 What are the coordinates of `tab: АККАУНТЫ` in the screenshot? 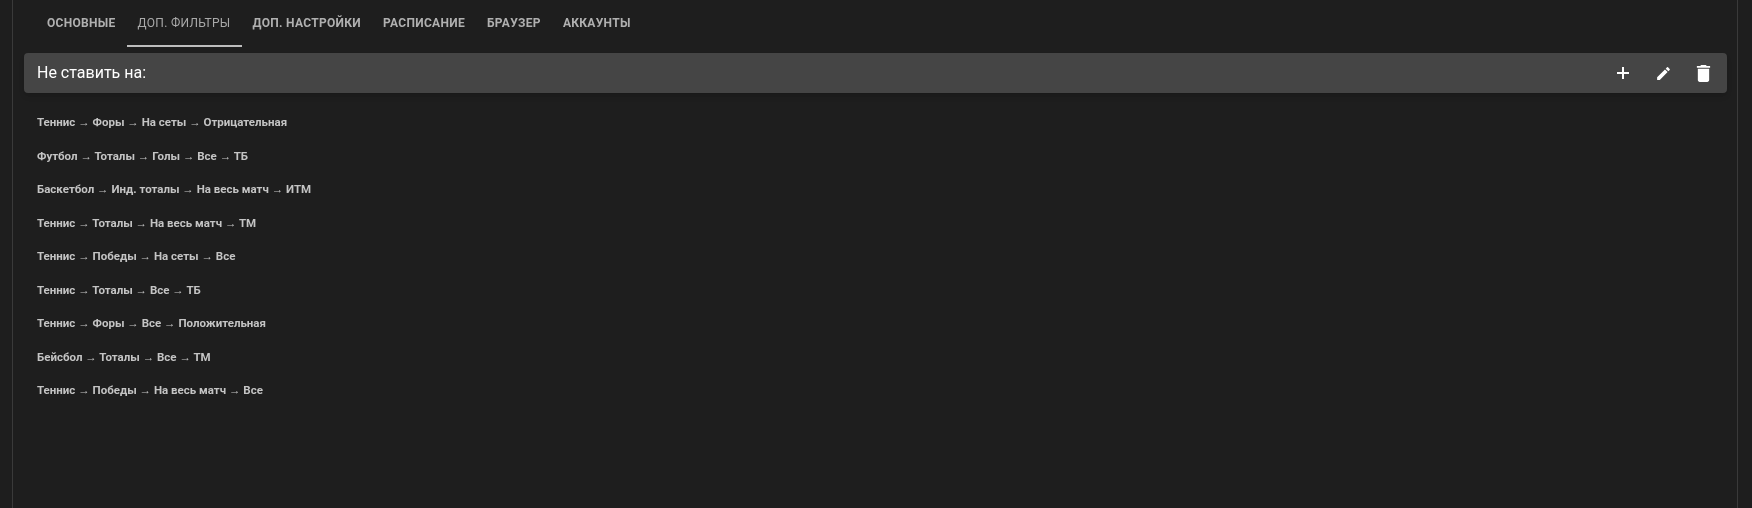 It's located at (596, 23).